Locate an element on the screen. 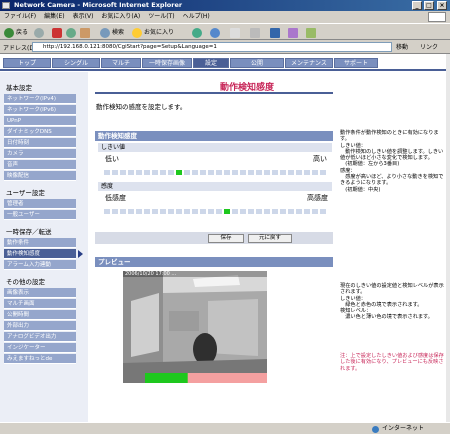  sidebar-item-miemasu-net: みえますねっとde is located at coordinates (40, 359).